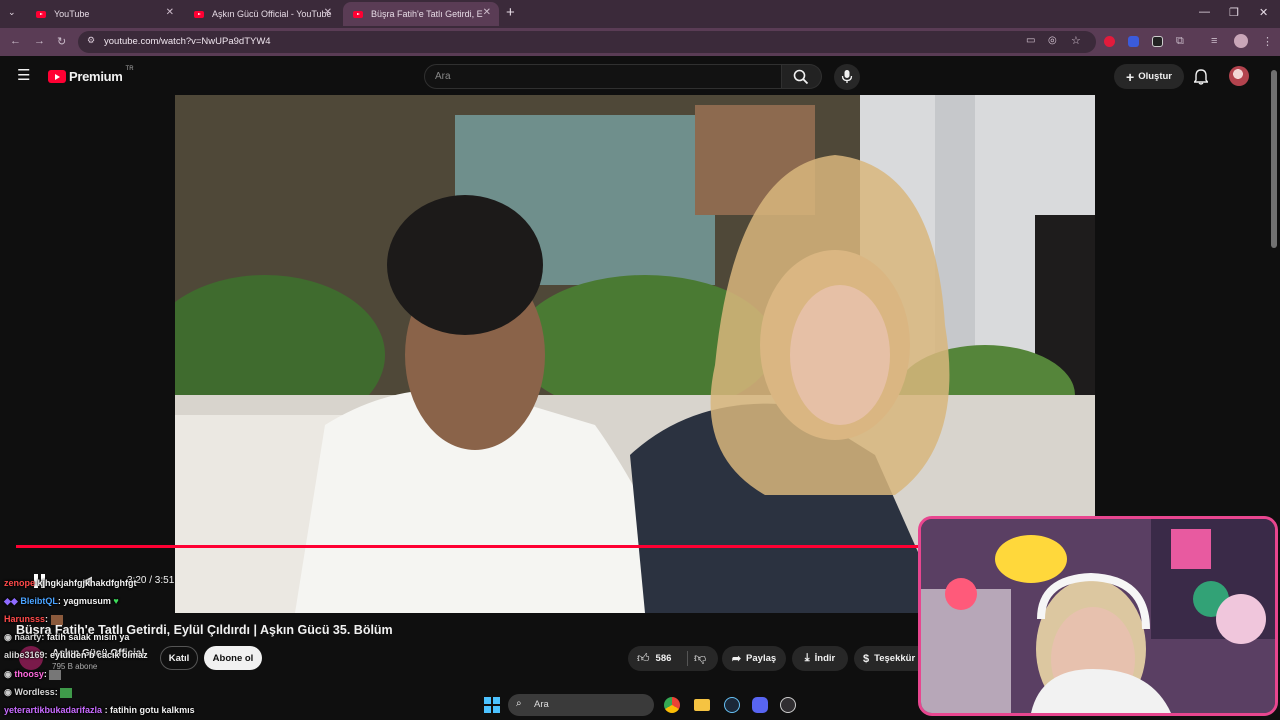 The height and width of the screenshot is (720, 1280). Describe the element at coordinates (20, 583) in the screenshot. I see `chat-user: zenope` at that location.